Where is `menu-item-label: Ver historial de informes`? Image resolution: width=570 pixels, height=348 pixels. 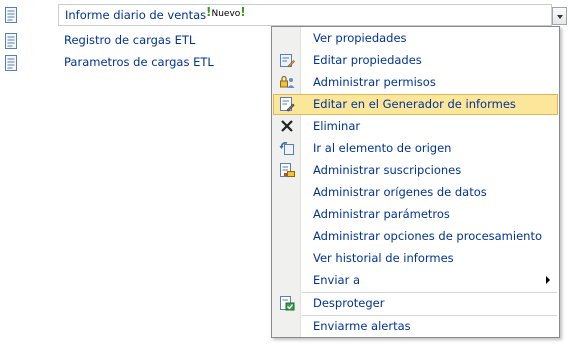
menu-item-label: Ver historial de informes is located at coordinates (383, 258).